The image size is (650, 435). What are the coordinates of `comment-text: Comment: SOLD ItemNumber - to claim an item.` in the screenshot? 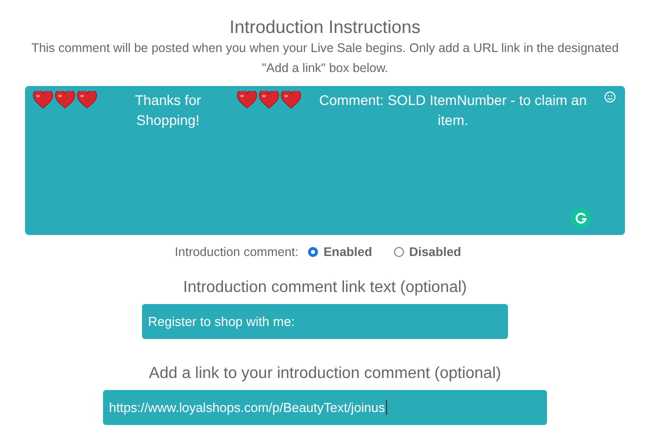 It's located at (453, 110).